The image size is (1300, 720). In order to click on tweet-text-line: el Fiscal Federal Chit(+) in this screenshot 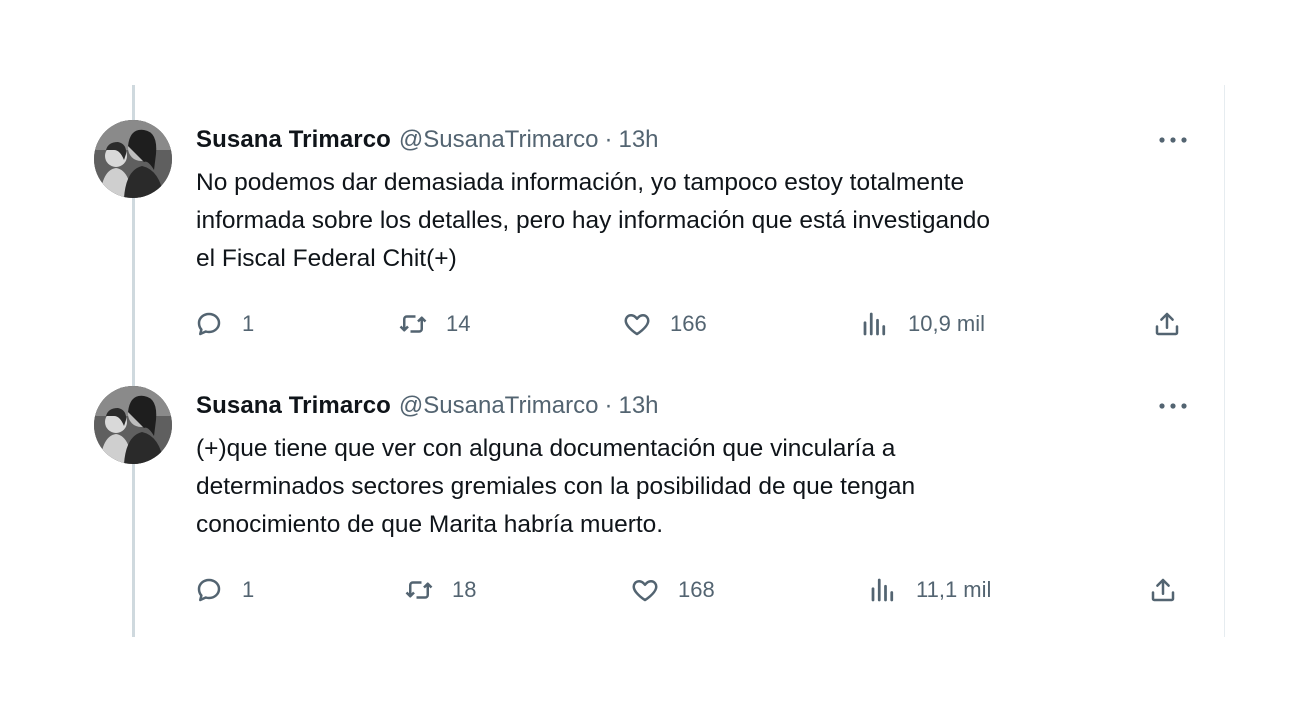, I will do `click(326, 258)`.